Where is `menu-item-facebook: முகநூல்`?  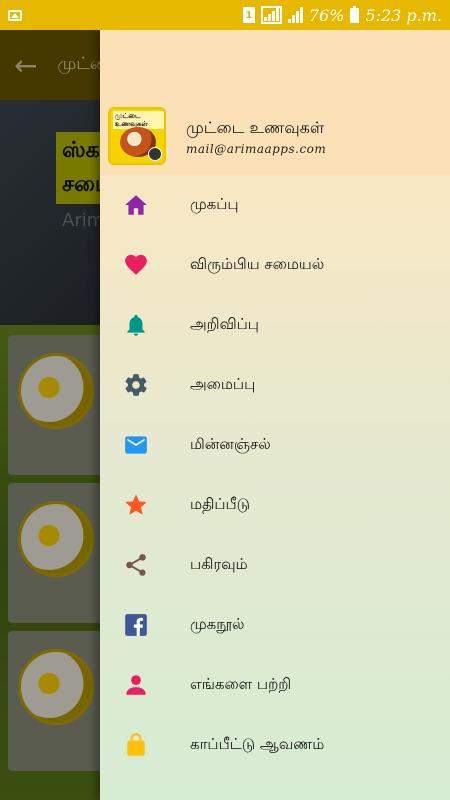
menu-item-facebook: முகநூல் is located at coordinates (275, 625).